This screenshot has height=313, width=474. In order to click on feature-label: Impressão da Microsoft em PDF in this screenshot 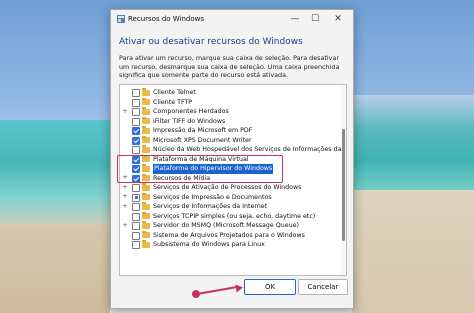, I will do `click(202, 131)`.